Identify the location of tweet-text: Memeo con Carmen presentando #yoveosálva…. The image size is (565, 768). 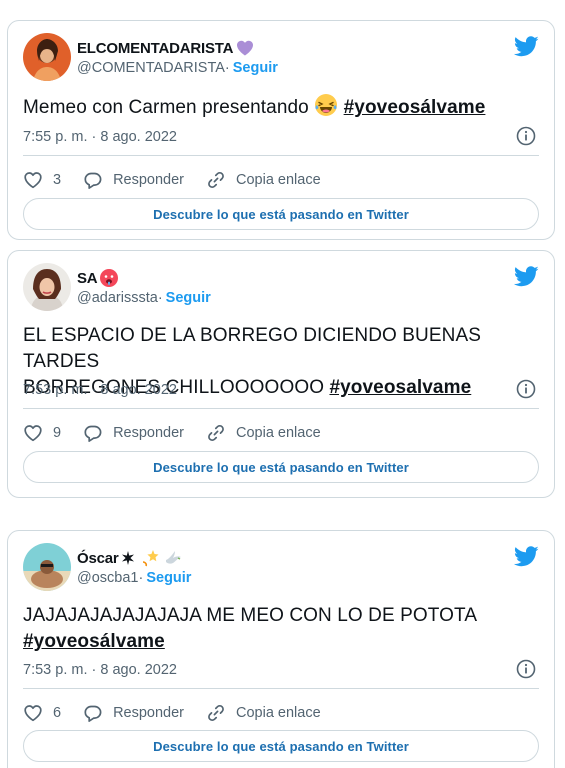
(281, 107).